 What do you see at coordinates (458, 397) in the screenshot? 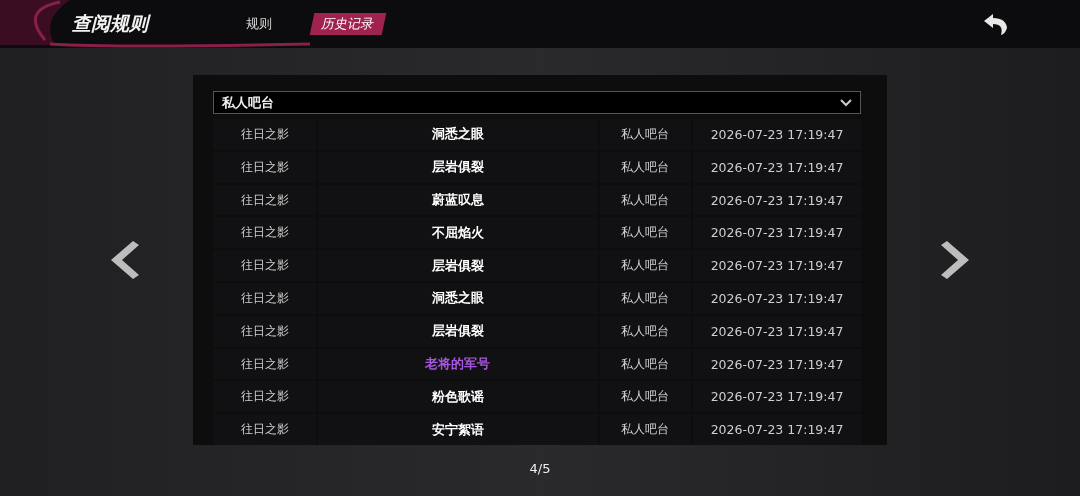
I see `table-cell: 粉色歌谣` at bounding box center [458, 397].